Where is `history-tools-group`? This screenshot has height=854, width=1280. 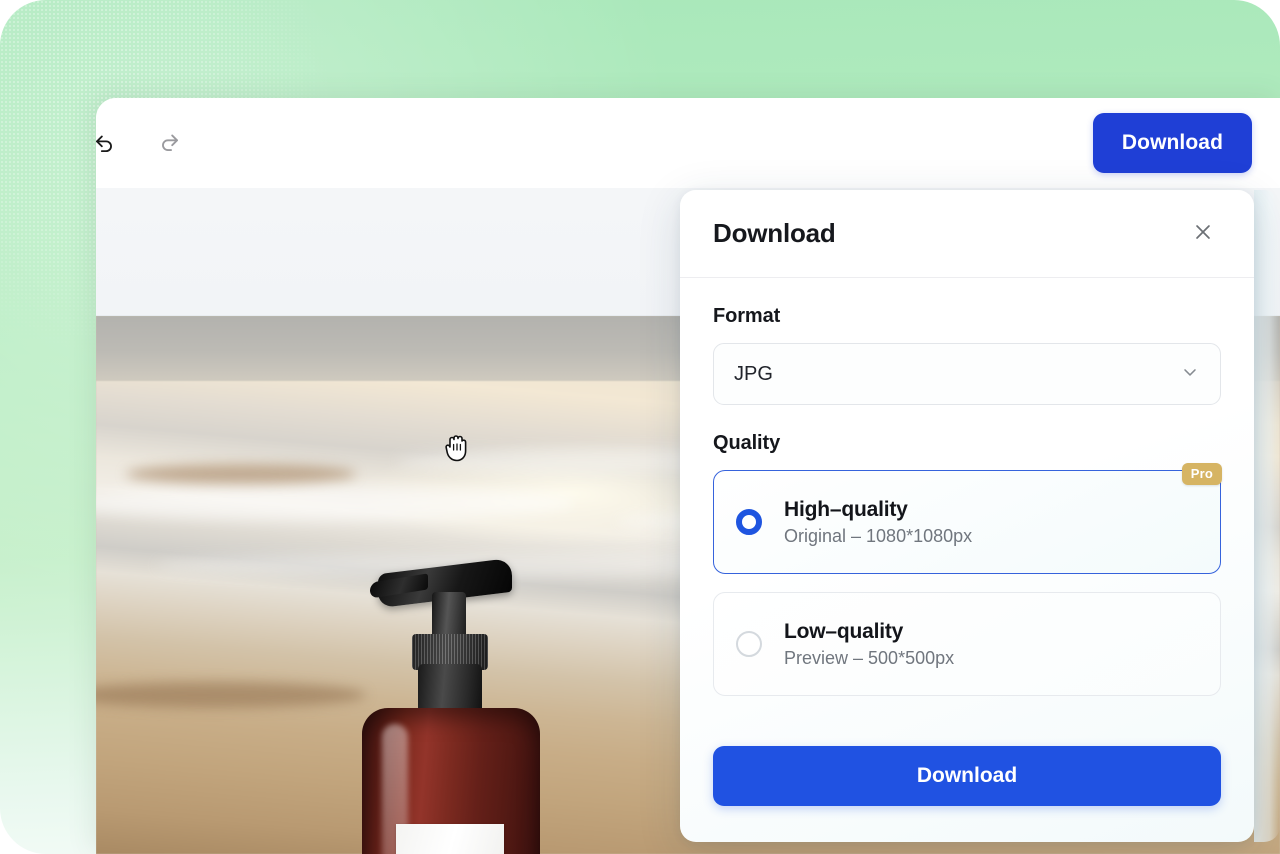
history-tools-group is located at coordinates (143, 143).